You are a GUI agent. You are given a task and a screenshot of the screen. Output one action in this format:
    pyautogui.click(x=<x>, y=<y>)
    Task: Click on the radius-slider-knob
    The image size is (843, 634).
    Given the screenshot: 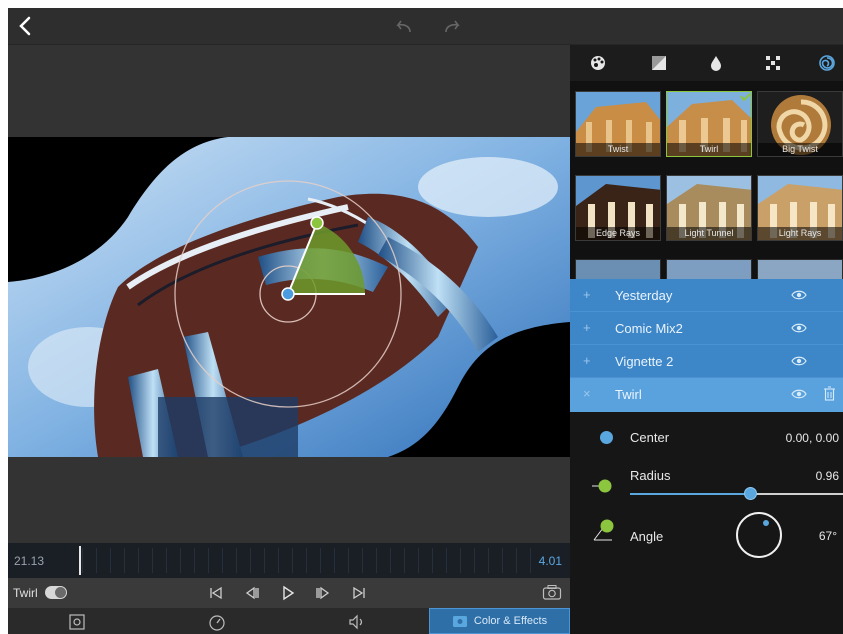 What is the action you would take?
    pyautogui.click(x=750, y=493)
    